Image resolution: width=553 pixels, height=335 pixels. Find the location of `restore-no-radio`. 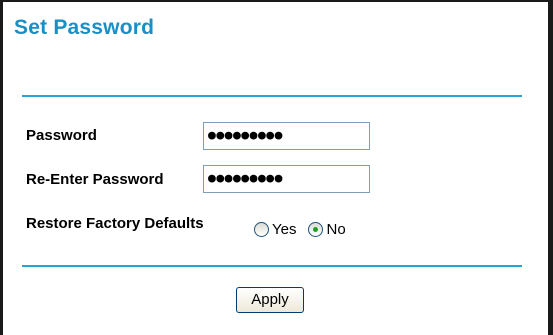

restore-no-radio is located at coordinates (316, 229).